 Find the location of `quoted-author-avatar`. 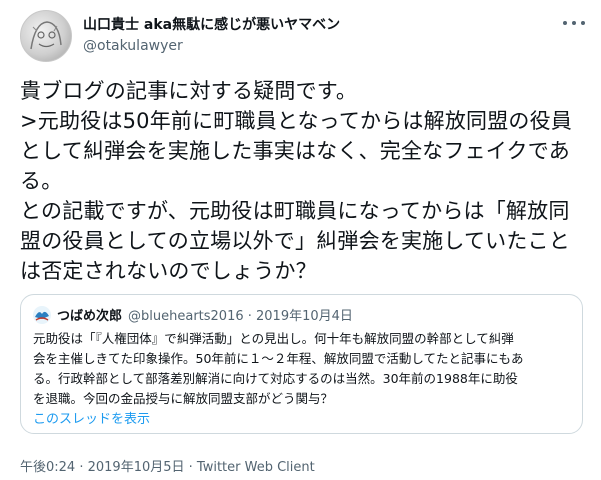

quoted-author-avatar is located at coordinates (42, 314).